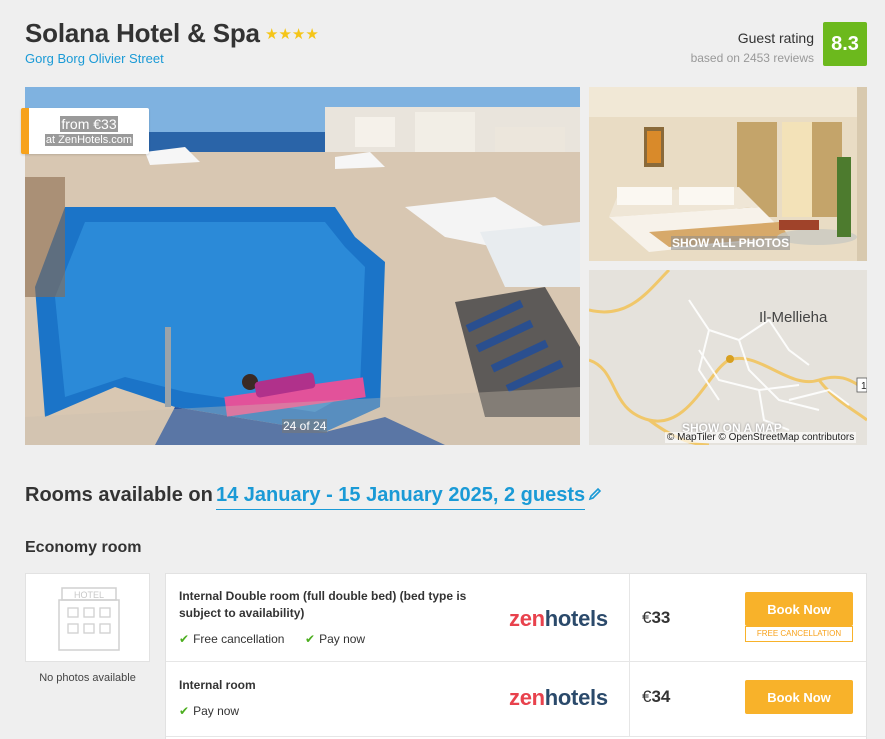  I want to click on price-tag: from €33 at ZenHotels.com, so click(85, 131).